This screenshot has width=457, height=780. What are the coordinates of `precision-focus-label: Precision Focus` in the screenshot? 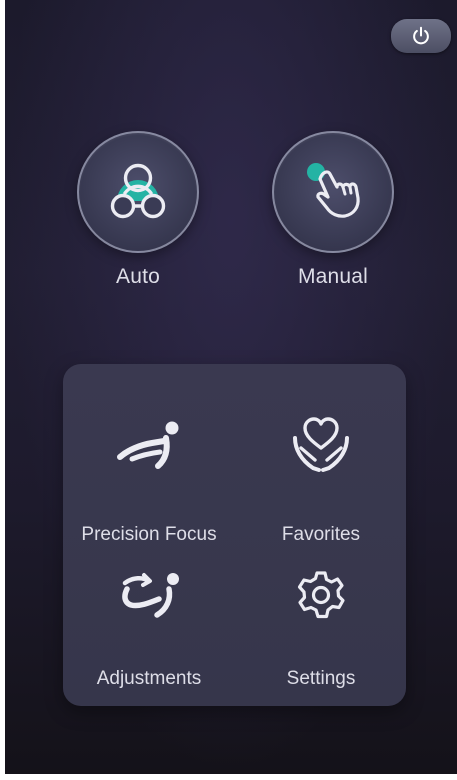 It's located at (149, 534).